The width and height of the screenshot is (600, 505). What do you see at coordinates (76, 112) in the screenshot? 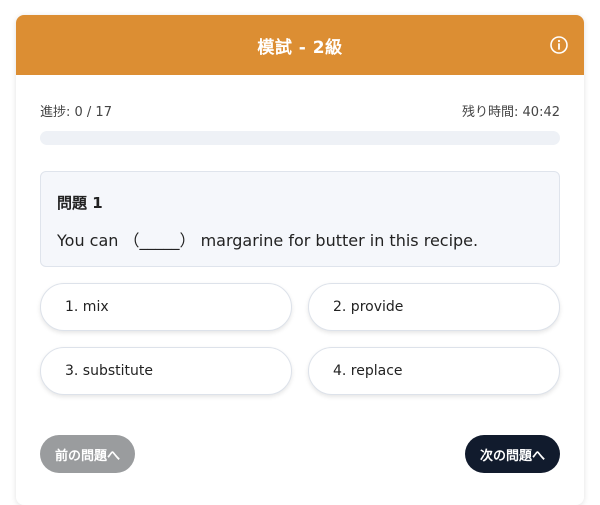
I see `progress-label: 進捗: 0 / 17` at bounding box center [76, 112].